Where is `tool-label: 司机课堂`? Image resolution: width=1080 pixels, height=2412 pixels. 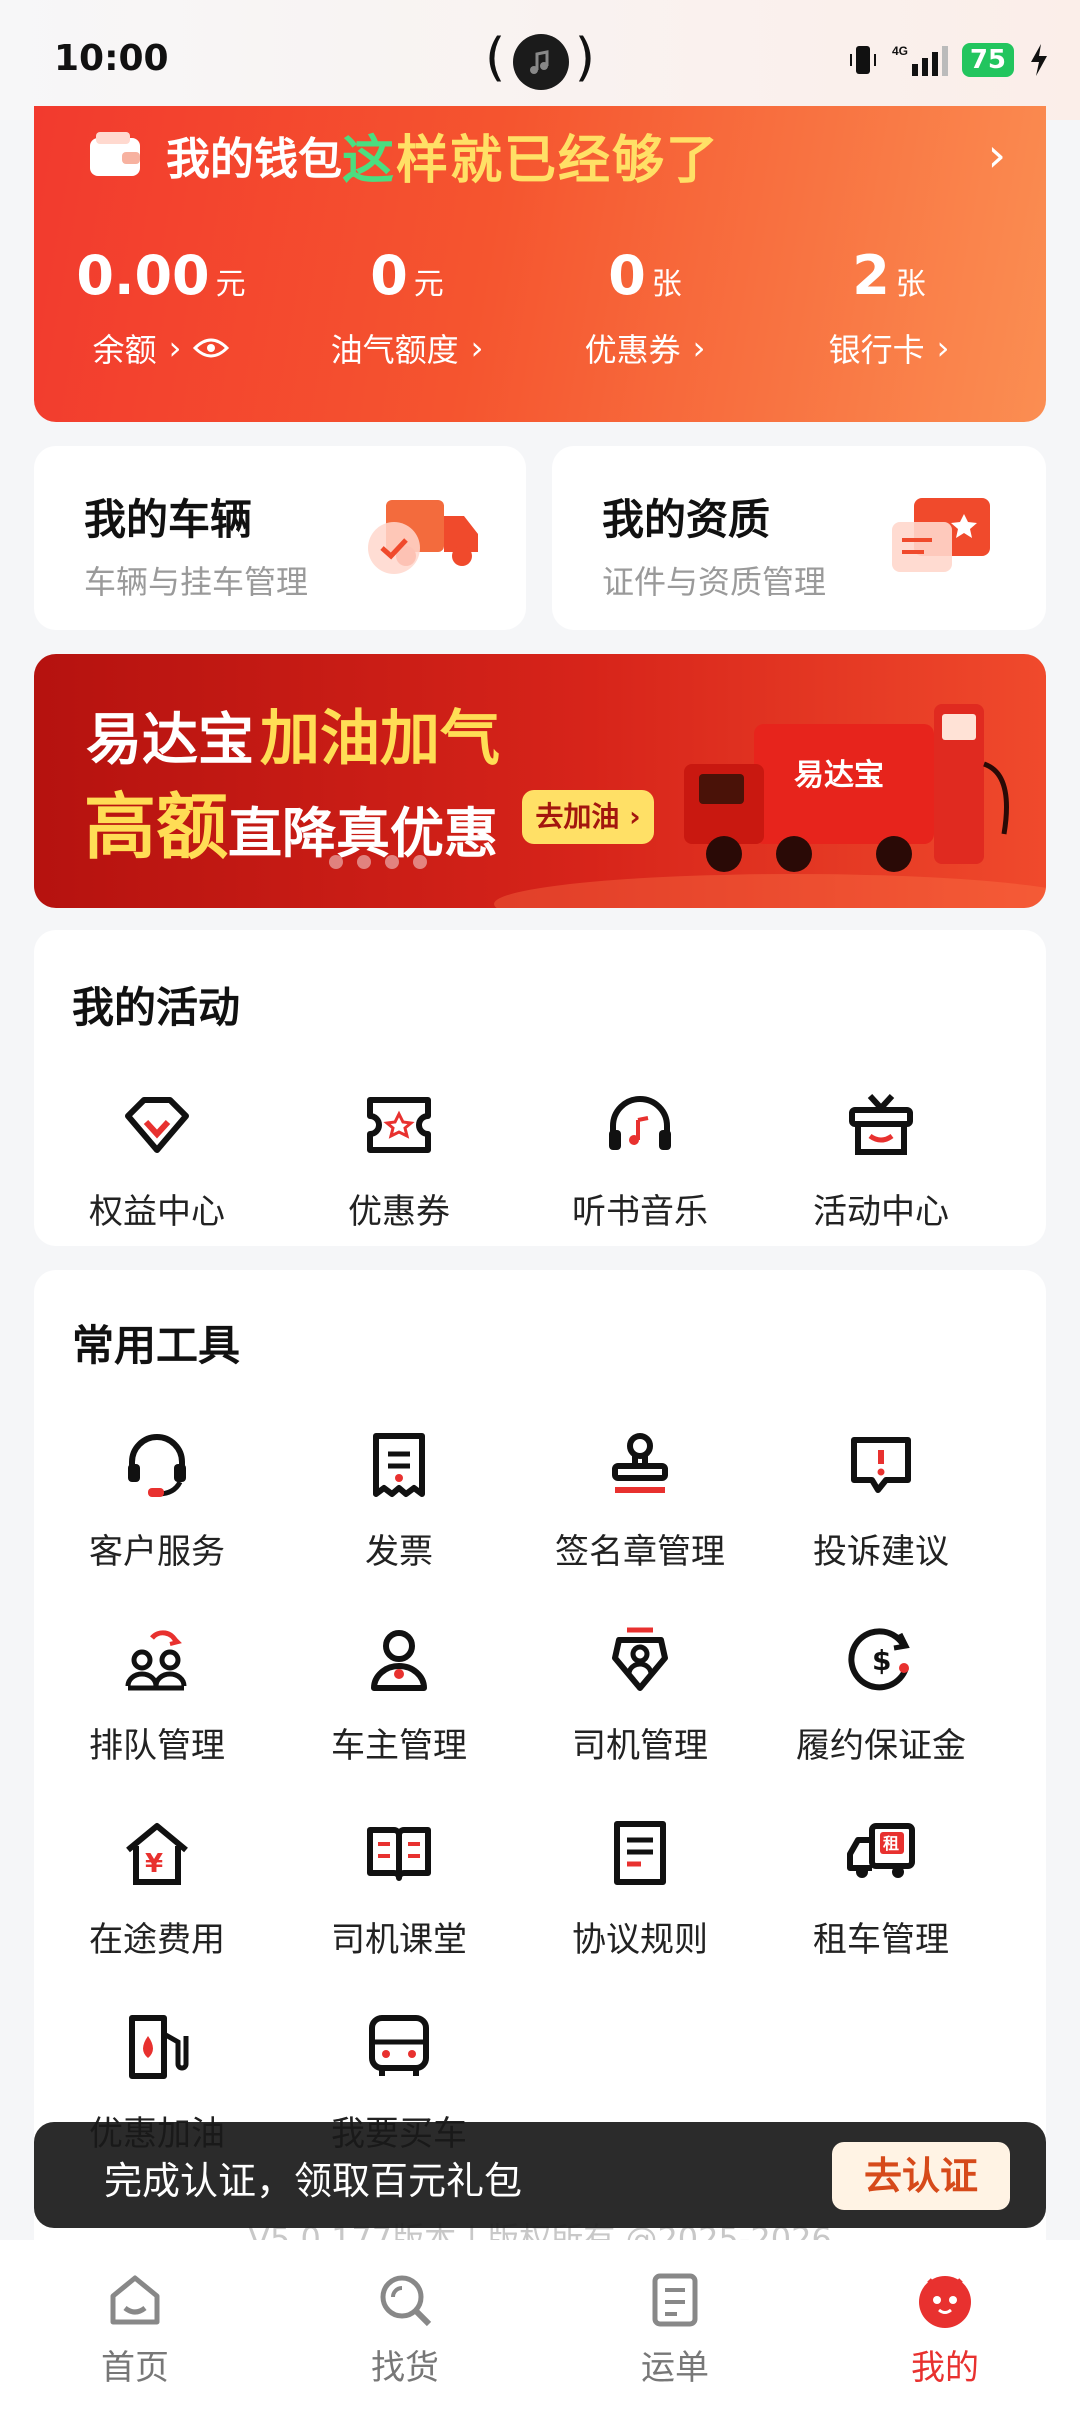 tool-label: 司机课堂 is located at coordinates (399, 1940).